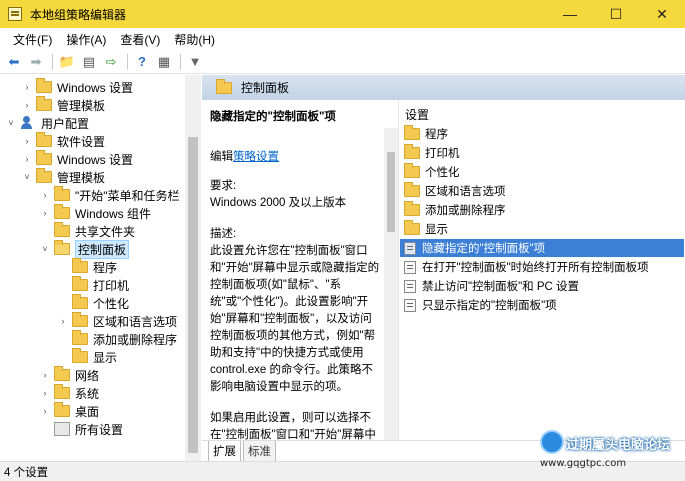  Describe the element at coordinates (93, 285) in the screenshot. I see `tree-item-printers: 打印机` at that location.